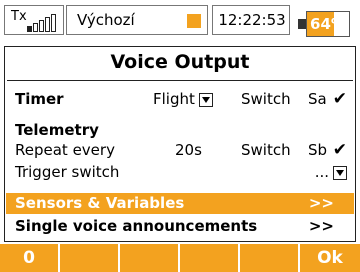 The width and height of the screenshot is (360, 272). What do you see at coordinates (30, 258) in the screenshot?
I see `softkey-1: 0` at bounding box center [30, 258].